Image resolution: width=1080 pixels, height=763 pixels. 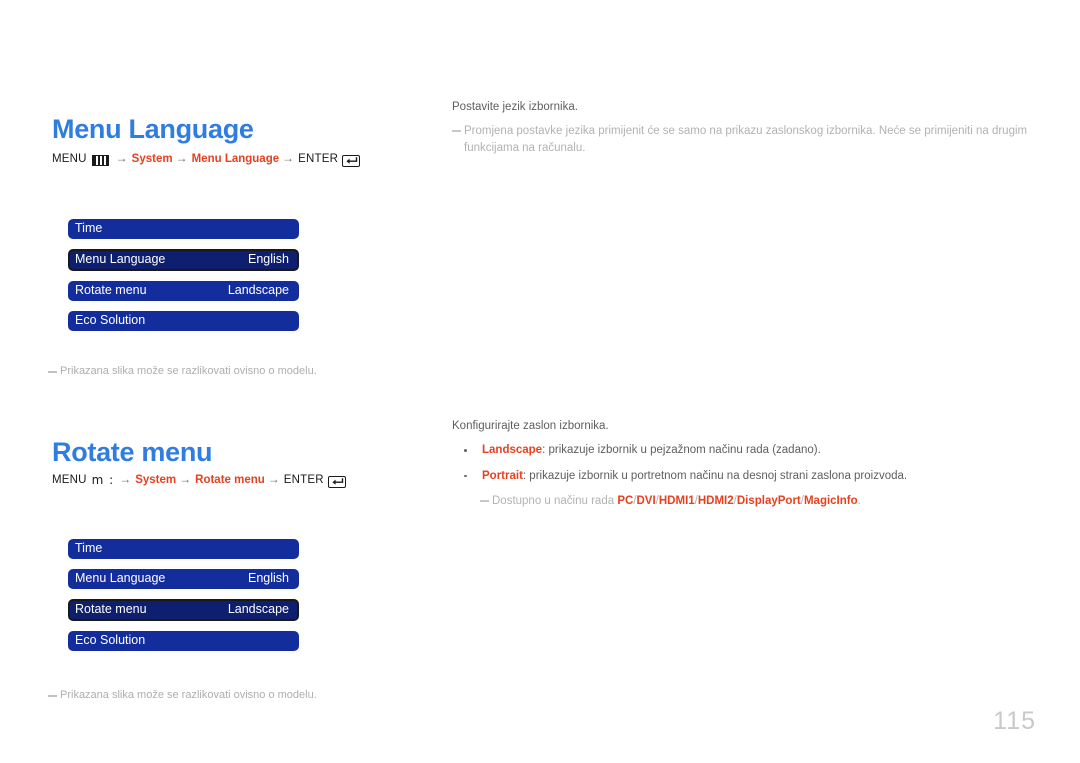 What do you see at coordinates (230, 480) in the screenshot?
I see `breadcrumb-step-rotate-menu: Rotate menu` at bounding box center [230, 480].